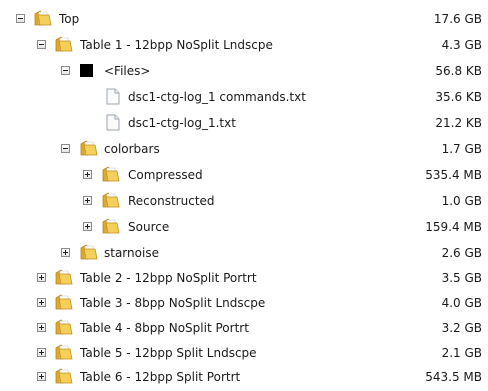 Image resolution: width=488 pixels, height=391 pixels. I want to click on tree-item-size: 3.5 GB, so click(461, 278).